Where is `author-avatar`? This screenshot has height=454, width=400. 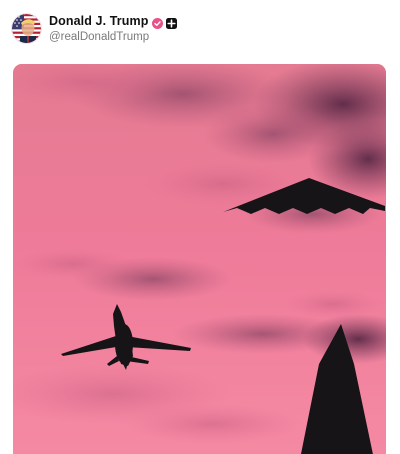
author-avatar is located at coordinates (26, 28).